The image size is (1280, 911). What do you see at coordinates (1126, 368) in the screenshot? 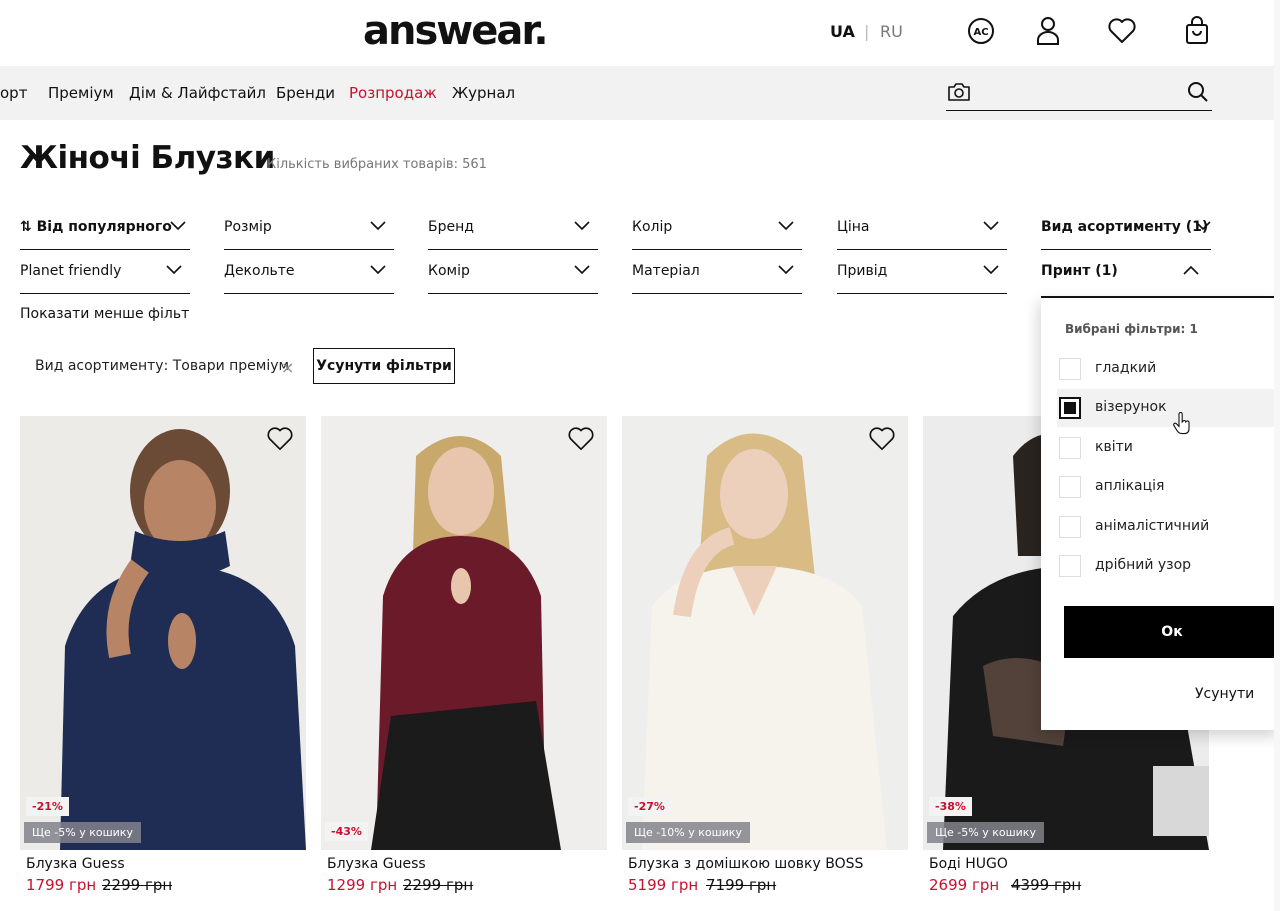
I see `option-label: гладкий` at bounding box center [1126, 368].